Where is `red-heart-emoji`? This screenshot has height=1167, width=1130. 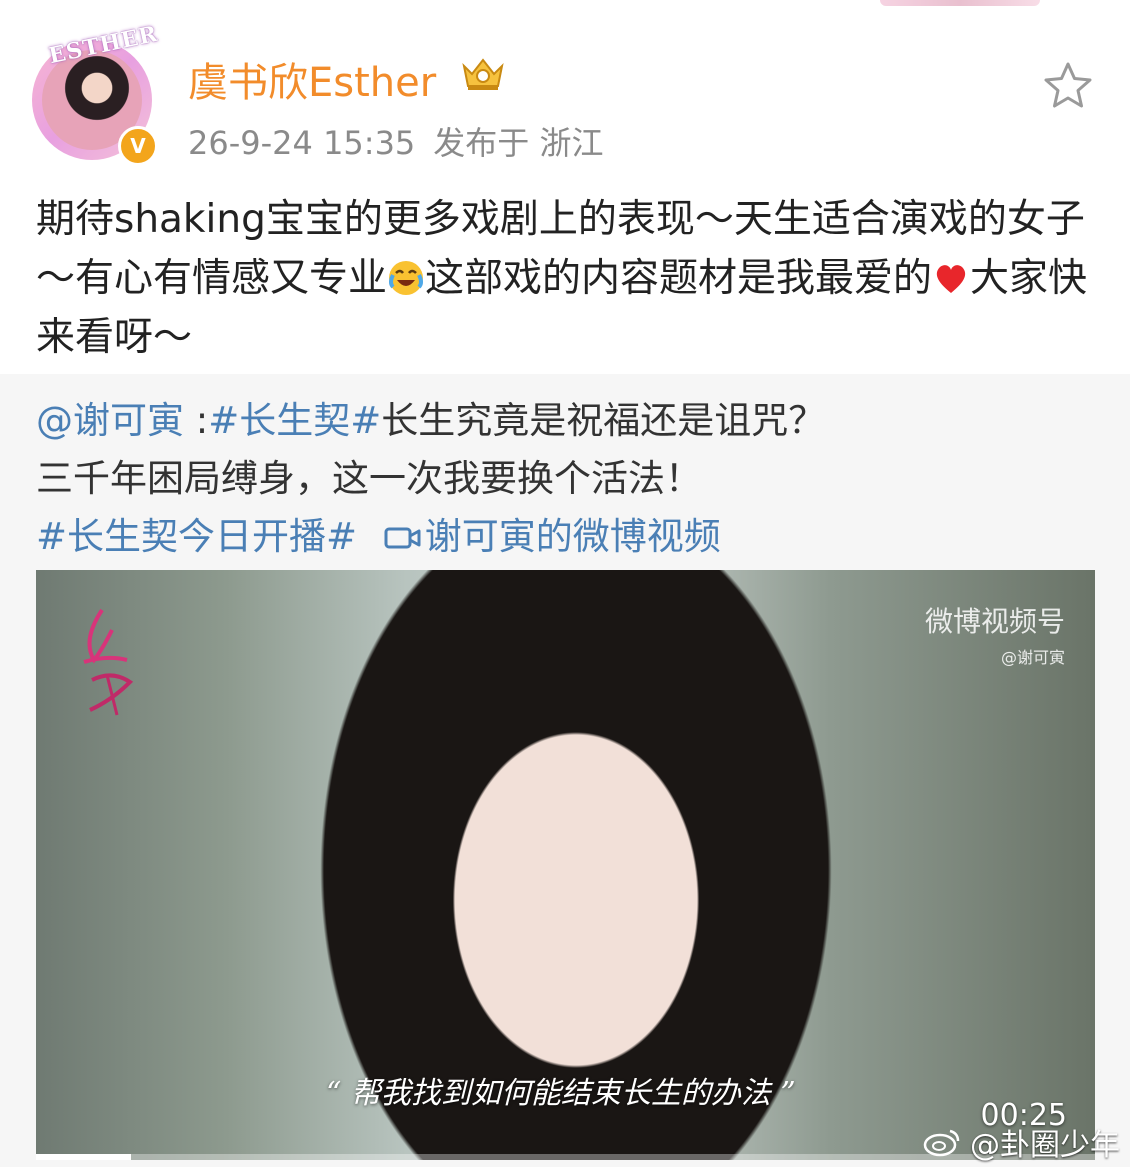
red-heart-emoji is located at coordinates (951, 279).